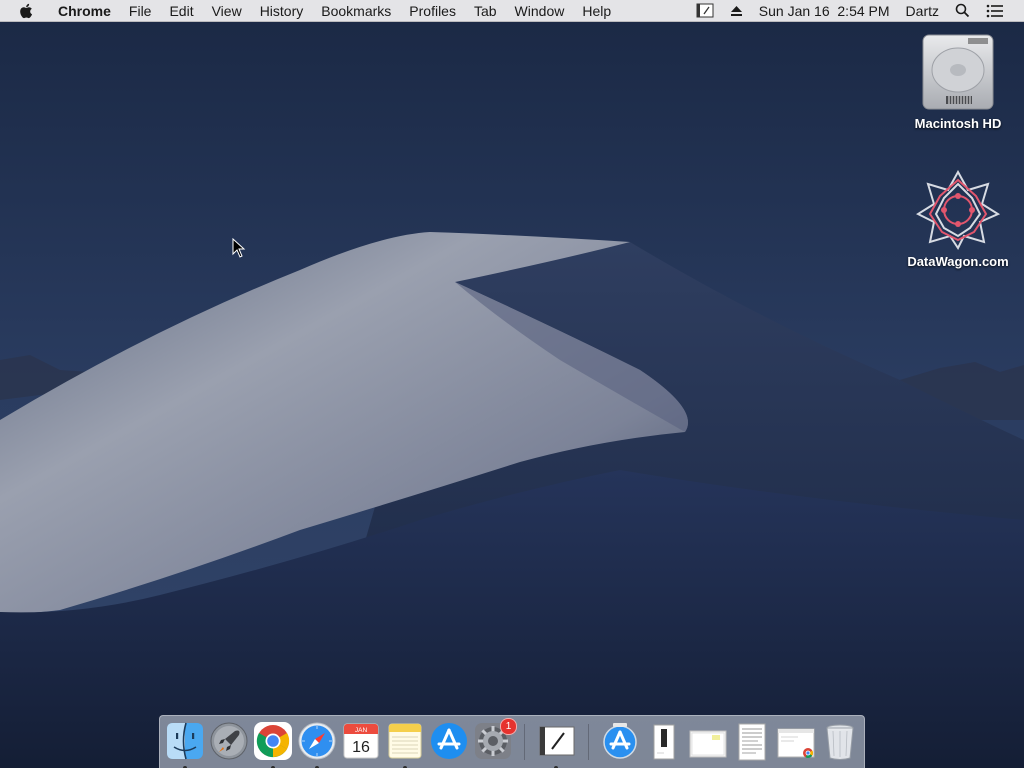  What do you see at coordinates (361, 730) in the screenshot?
I see `calendar-month: JAN` at bounding box center [361, 730].